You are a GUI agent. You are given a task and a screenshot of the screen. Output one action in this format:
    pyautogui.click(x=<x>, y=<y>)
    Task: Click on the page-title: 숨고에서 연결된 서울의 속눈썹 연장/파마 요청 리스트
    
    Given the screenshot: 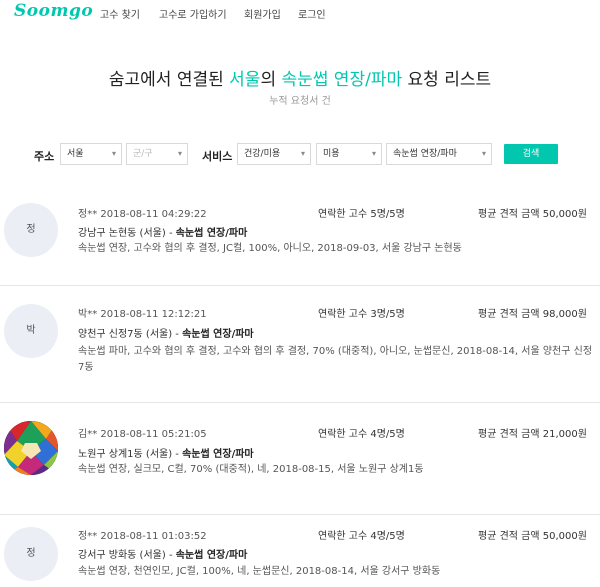 What is the action you would take?
    pyautogui.click(x=300, y=77)
    